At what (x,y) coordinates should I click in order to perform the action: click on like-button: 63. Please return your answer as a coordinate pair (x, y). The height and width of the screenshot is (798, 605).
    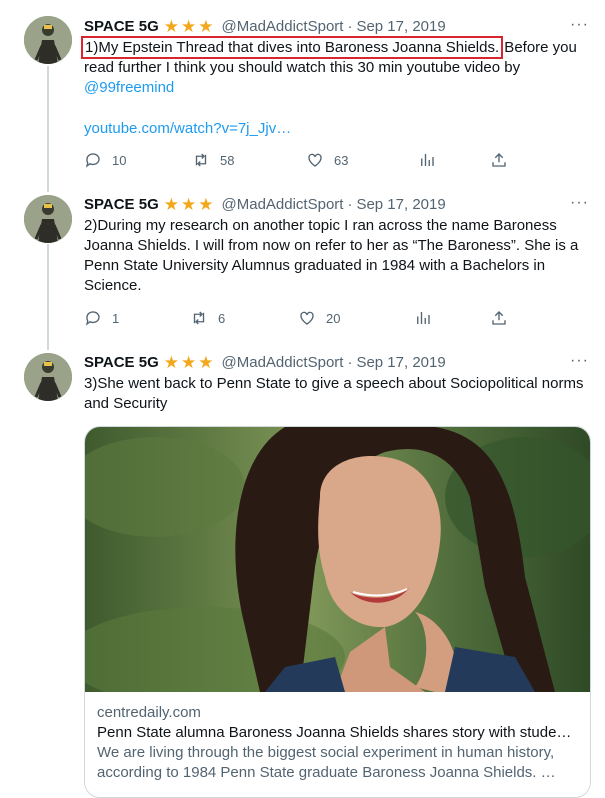
    Looking at the image, I should click on (327, 160).